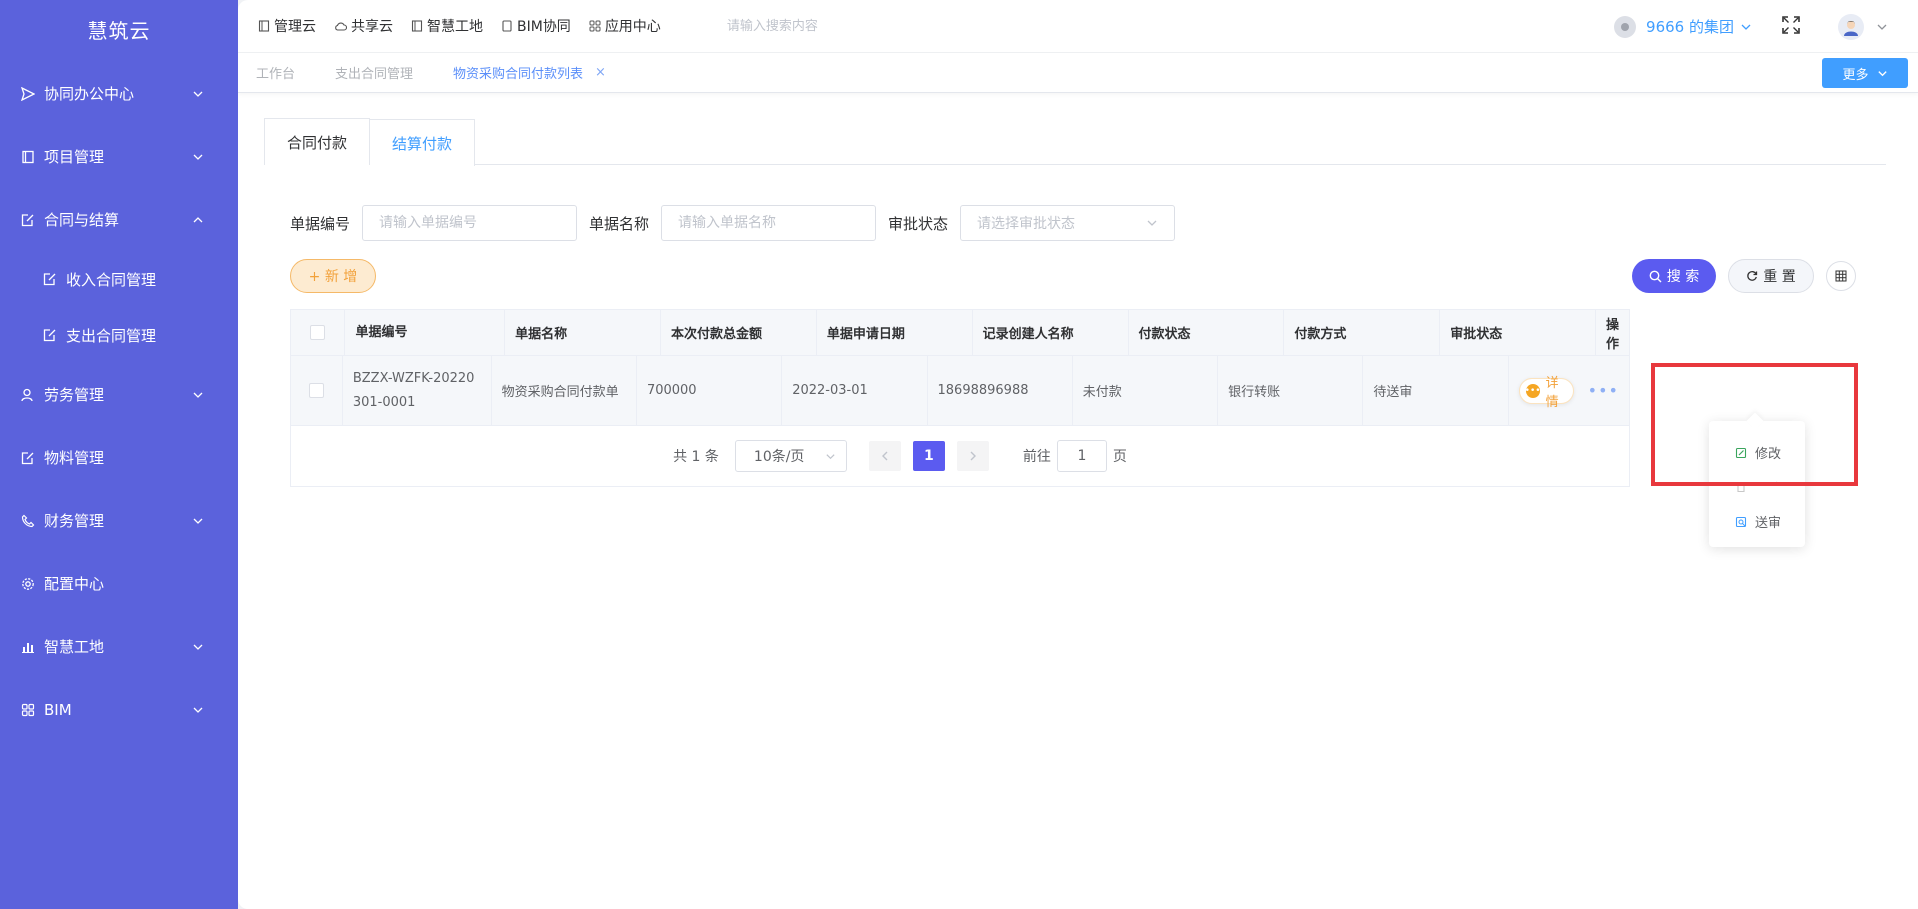 This screenshot has width=1918, height=909. What do you see at coordinates (28, 157) in the screenshot?
I see `book-icon` at bounding box center [28, 157].